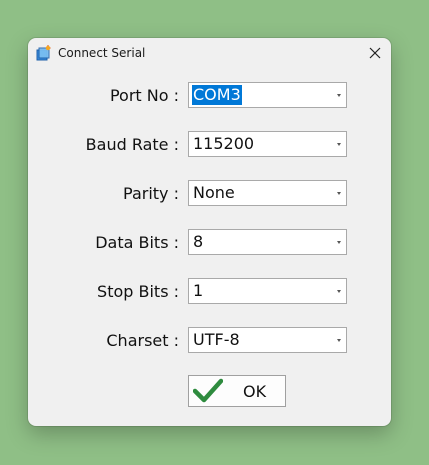 The image size is (429, 465). Describe the element at coordinates (267, 144) in the screenshot. I see `baud-rate-select: 115200` at that location.